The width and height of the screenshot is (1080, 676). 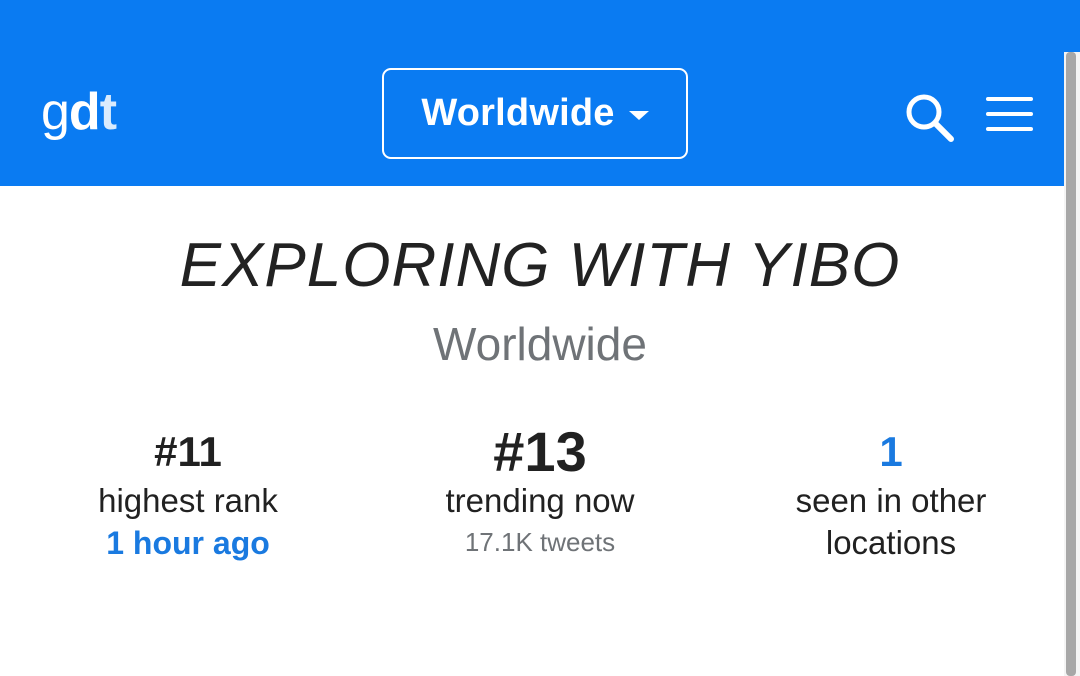 I want to click on trending-now-label: trending now, so click(x=540, y=500).